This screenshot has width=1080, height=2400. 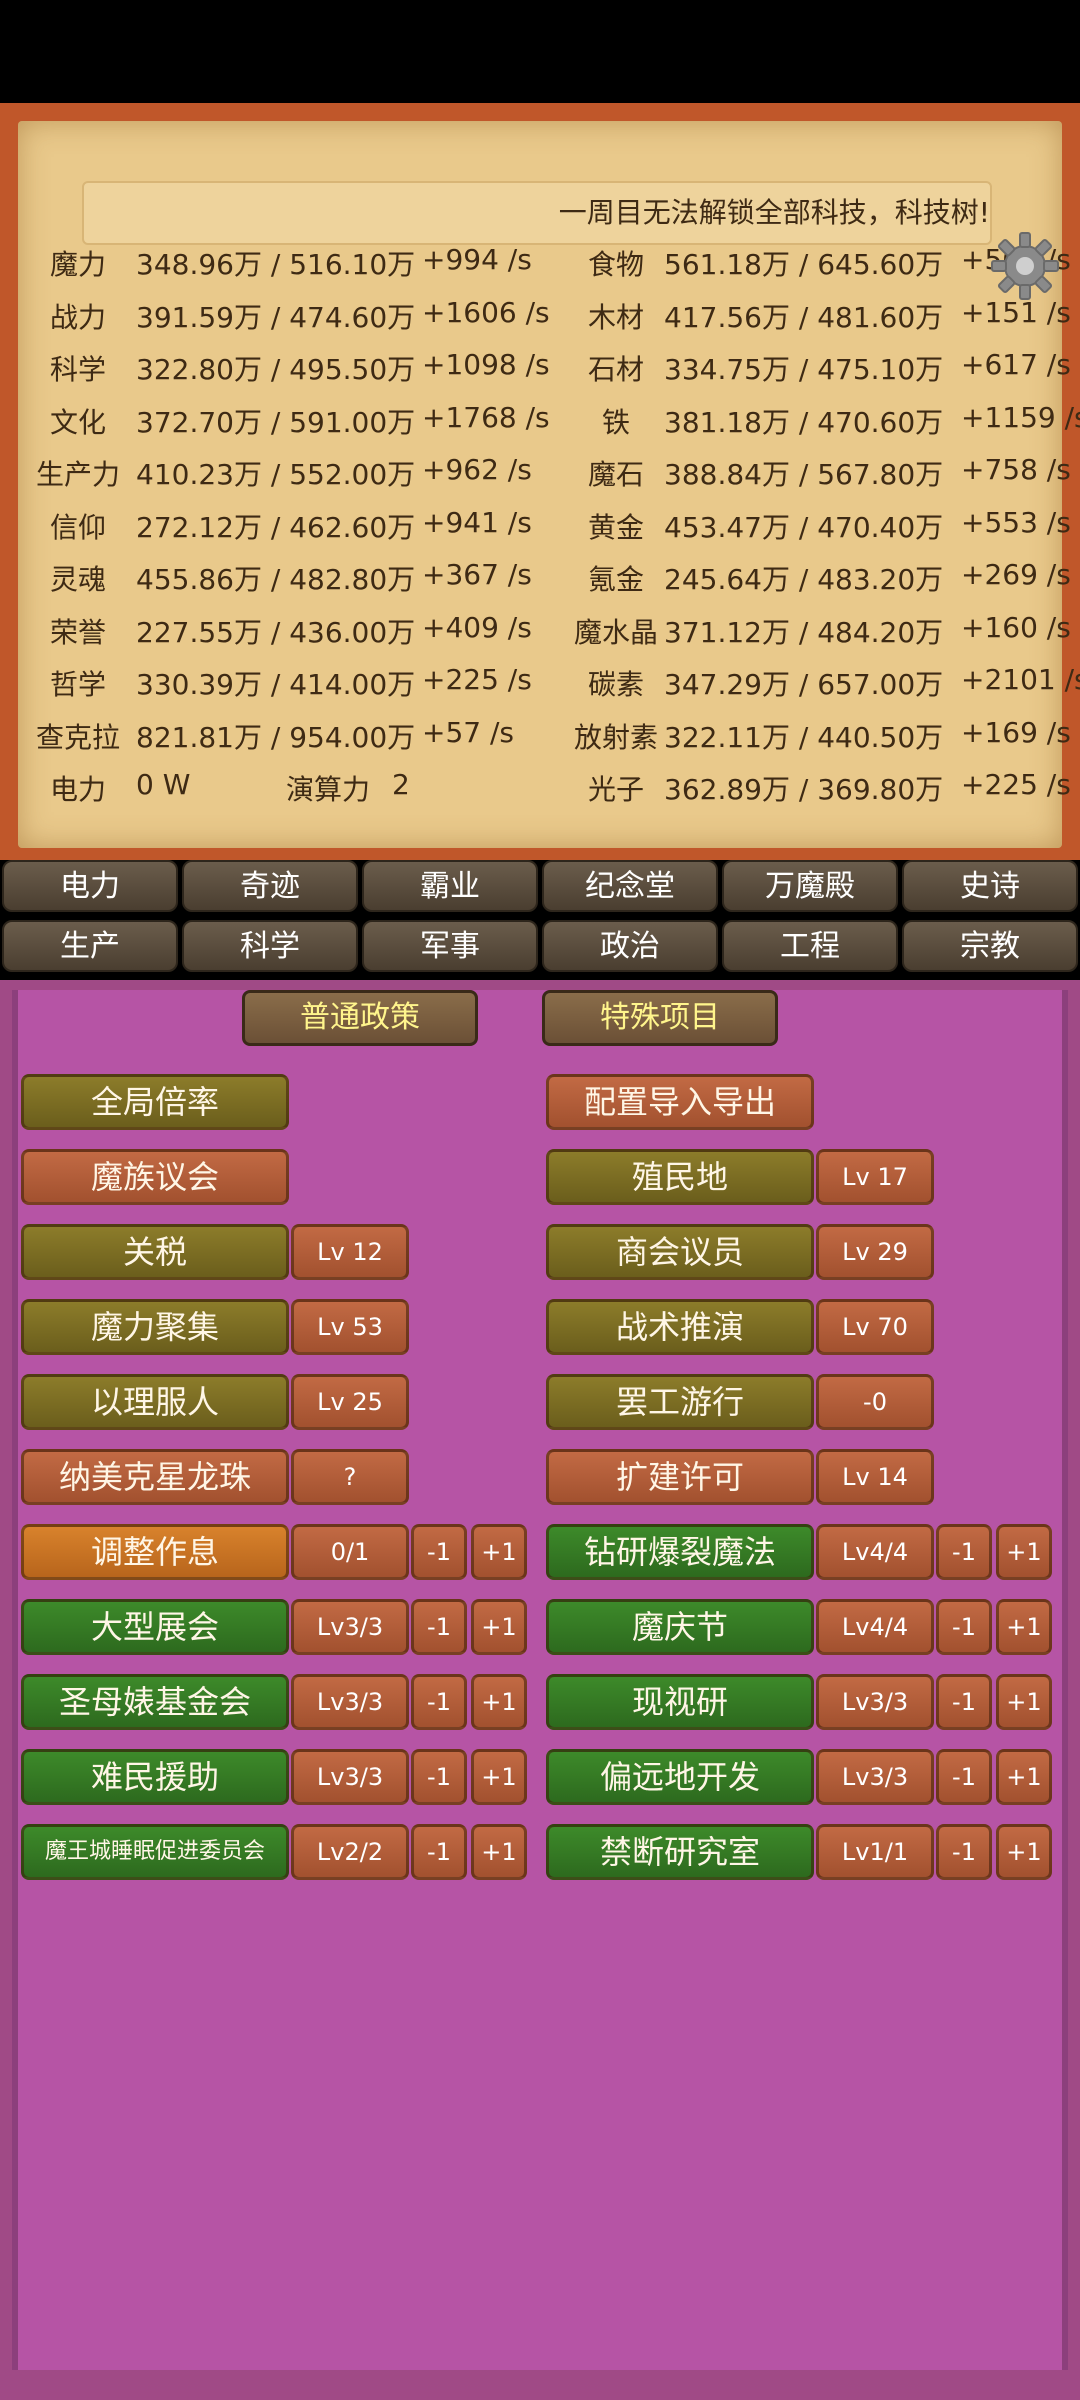 I want to click on policy-button: 全局倍率, so click(x=155, y=1102).